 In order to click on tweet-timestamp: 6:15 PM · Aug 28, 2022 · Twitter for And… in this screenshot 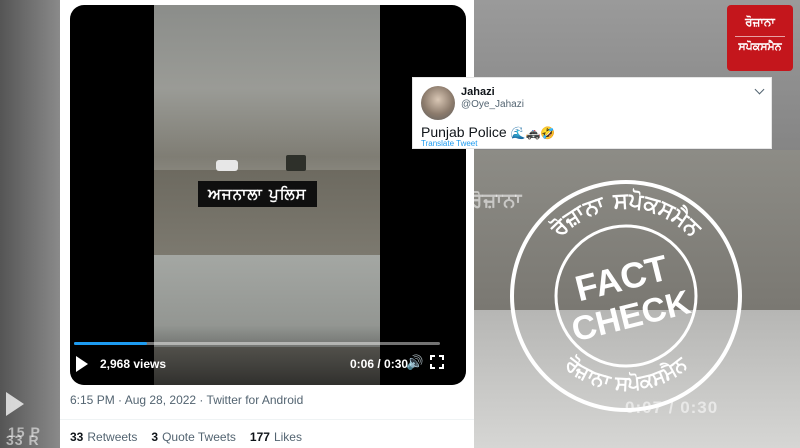, I will do `click(186, 400)`.